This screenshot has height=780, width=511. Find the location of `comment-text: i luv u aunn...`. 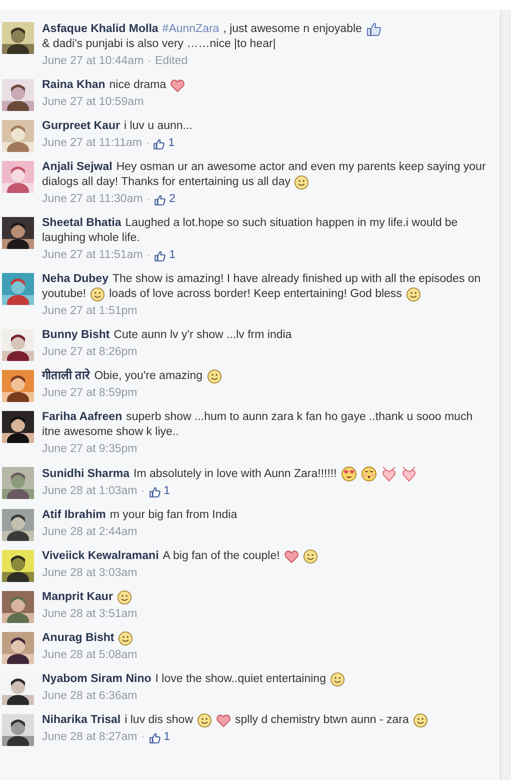

comment-text: i luv u aunn... is located at coordinates (158, 126).